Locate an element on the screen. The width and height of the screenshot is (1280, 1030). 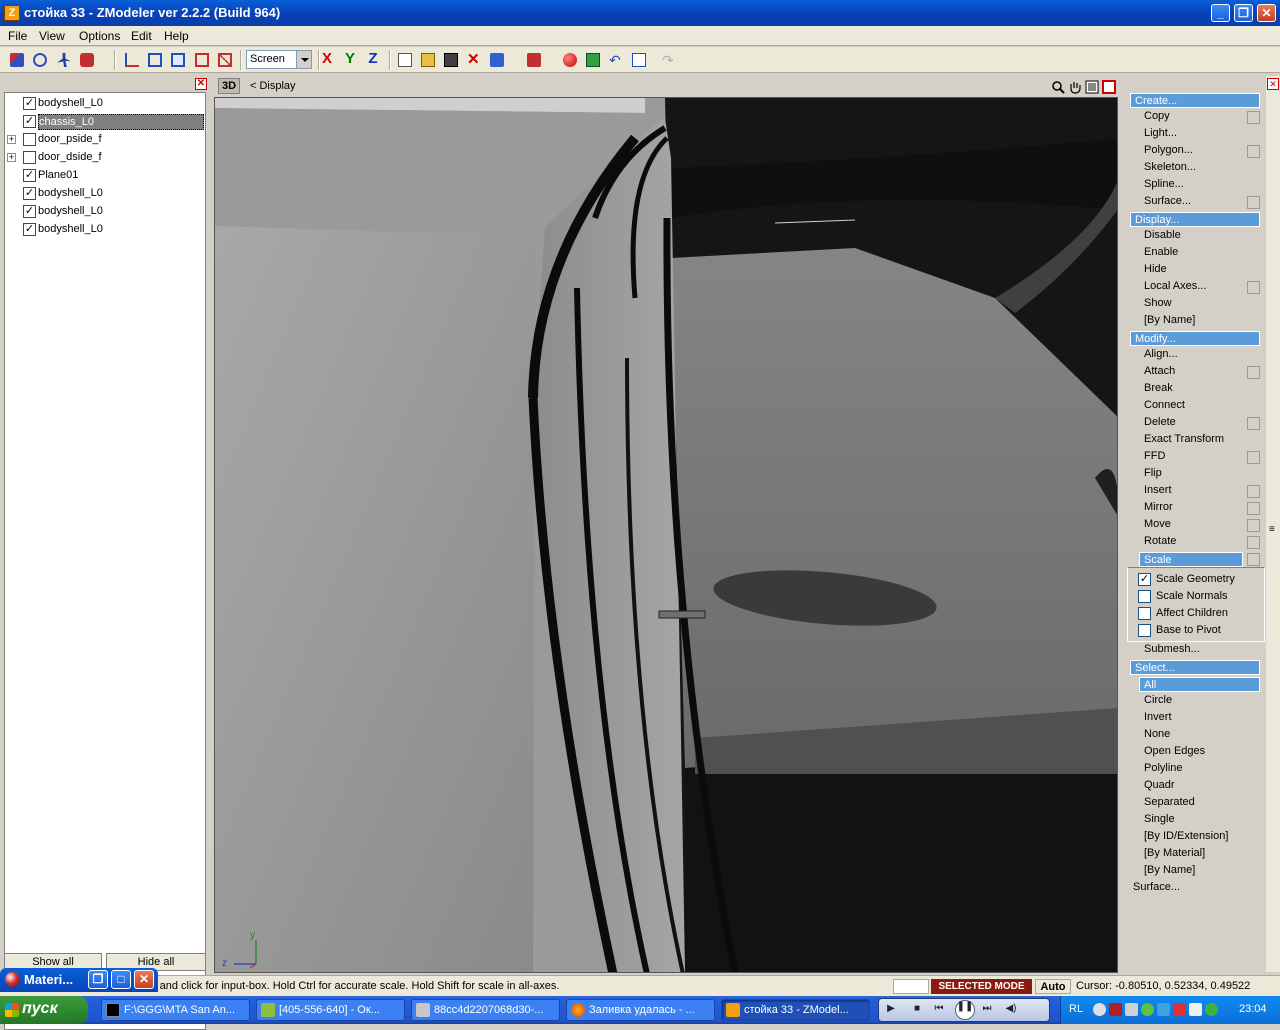
local-axes-options-box is located at coordinates (1253, 287).